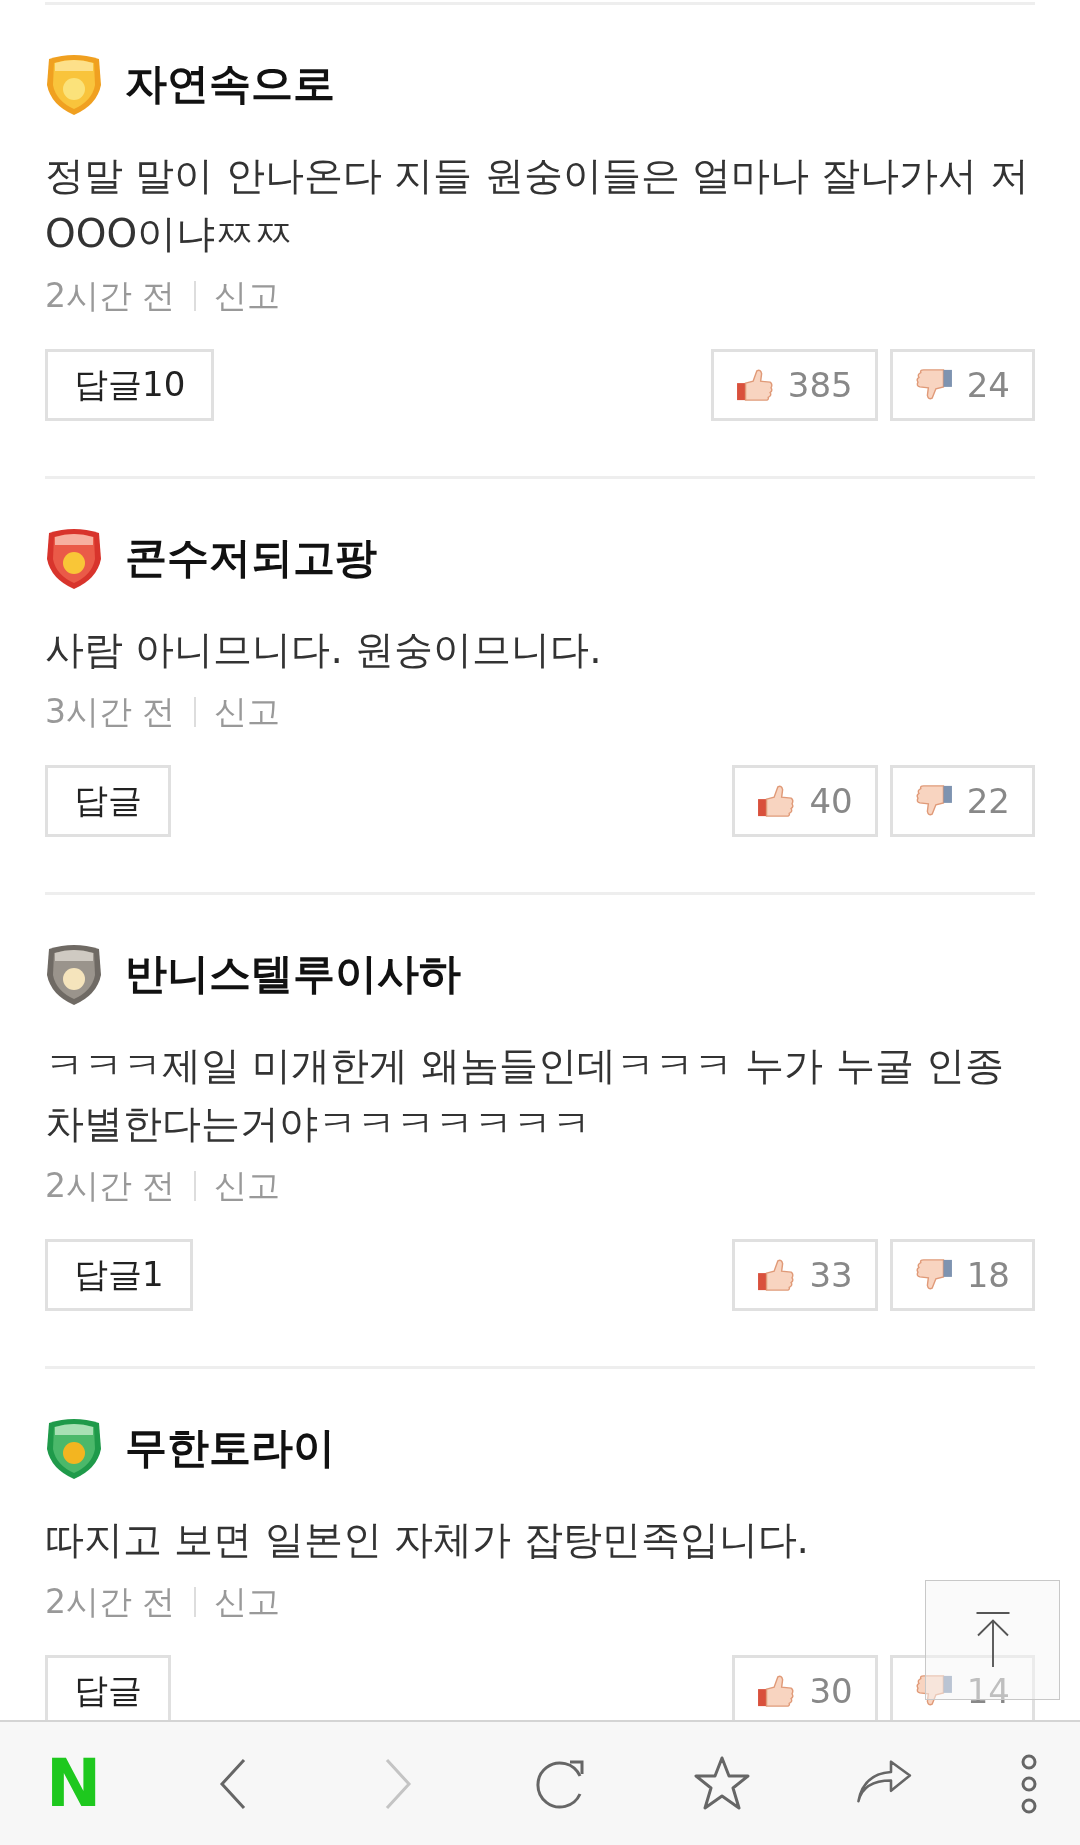  I want to click on comment-text: 정말 말이 안나온다 지들 원숭이들은 얼마나 잘나가서 저 OOO이냐ㅉㅉ, so click(537, 205).